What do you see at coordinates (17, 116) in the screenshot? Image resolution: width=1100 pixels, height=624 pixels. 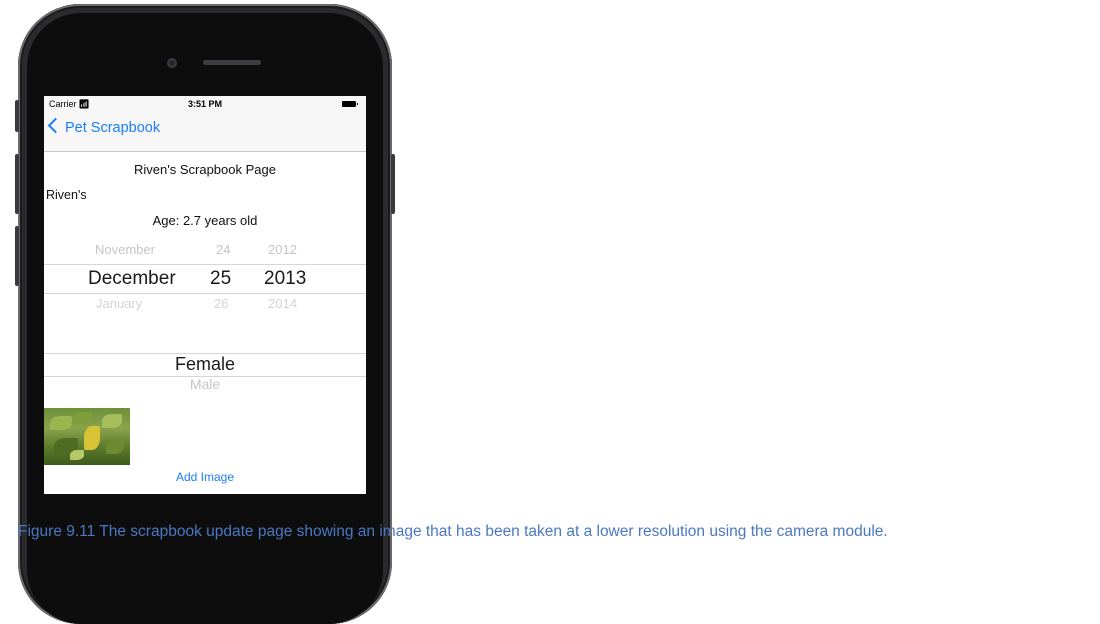 I see `mute-switch` at bounding box center [17, 116].